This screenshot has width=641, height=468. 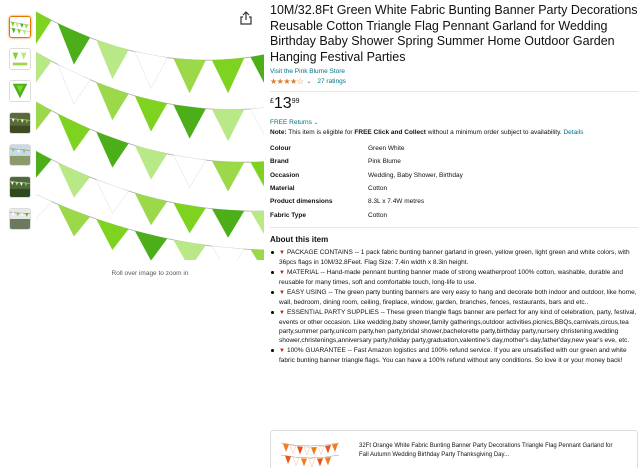 What do you see at coordinates (399, 188) in the screenshot?
I see `spec-row: Material Cotton` at bounding box center [399, 188].